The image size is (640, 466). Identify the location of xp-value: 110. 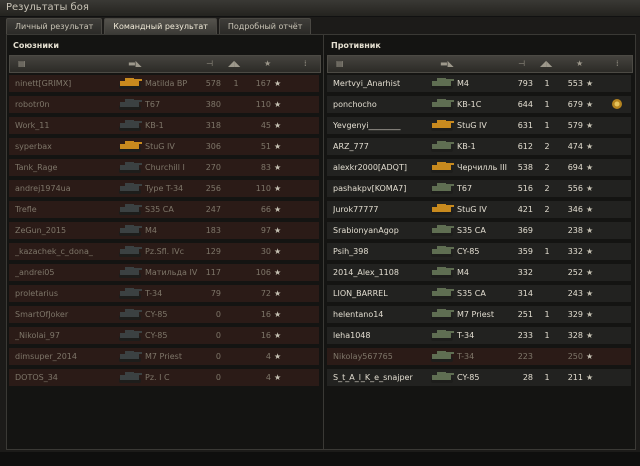
(263, 188).